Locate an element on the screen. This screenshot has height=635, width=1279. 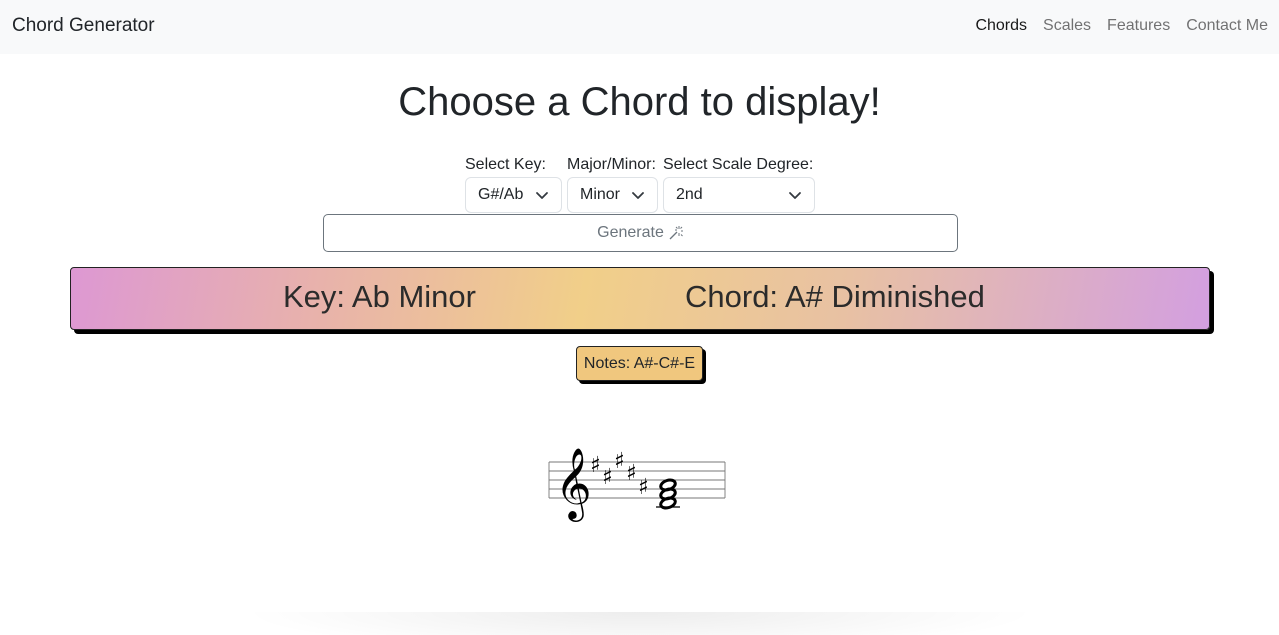
generate-button: Generate is located at coordinates (640, 233).